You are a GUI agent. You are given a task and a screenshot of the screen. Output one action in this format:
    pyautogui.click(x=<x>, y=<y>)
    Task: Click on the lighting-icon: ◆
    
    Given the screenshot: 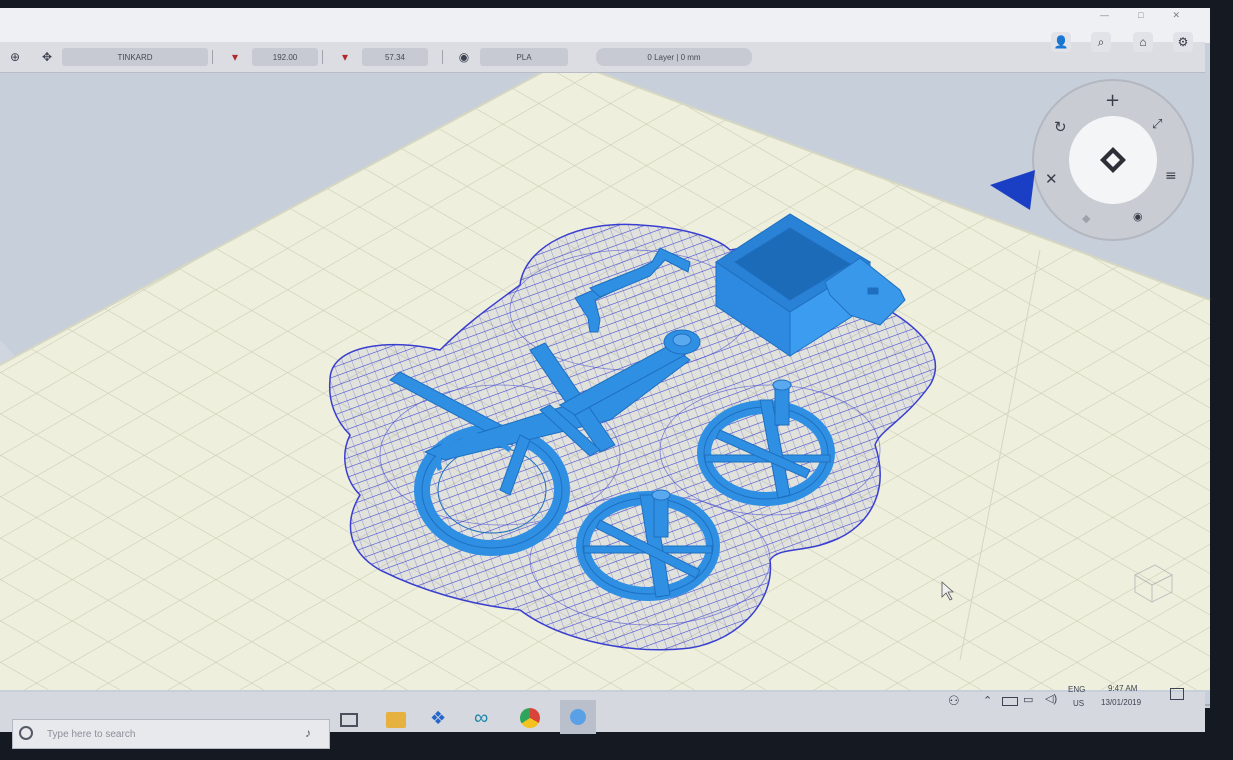 What is the action you would take?
    pyautogui.click(x=1086, y=218)
    